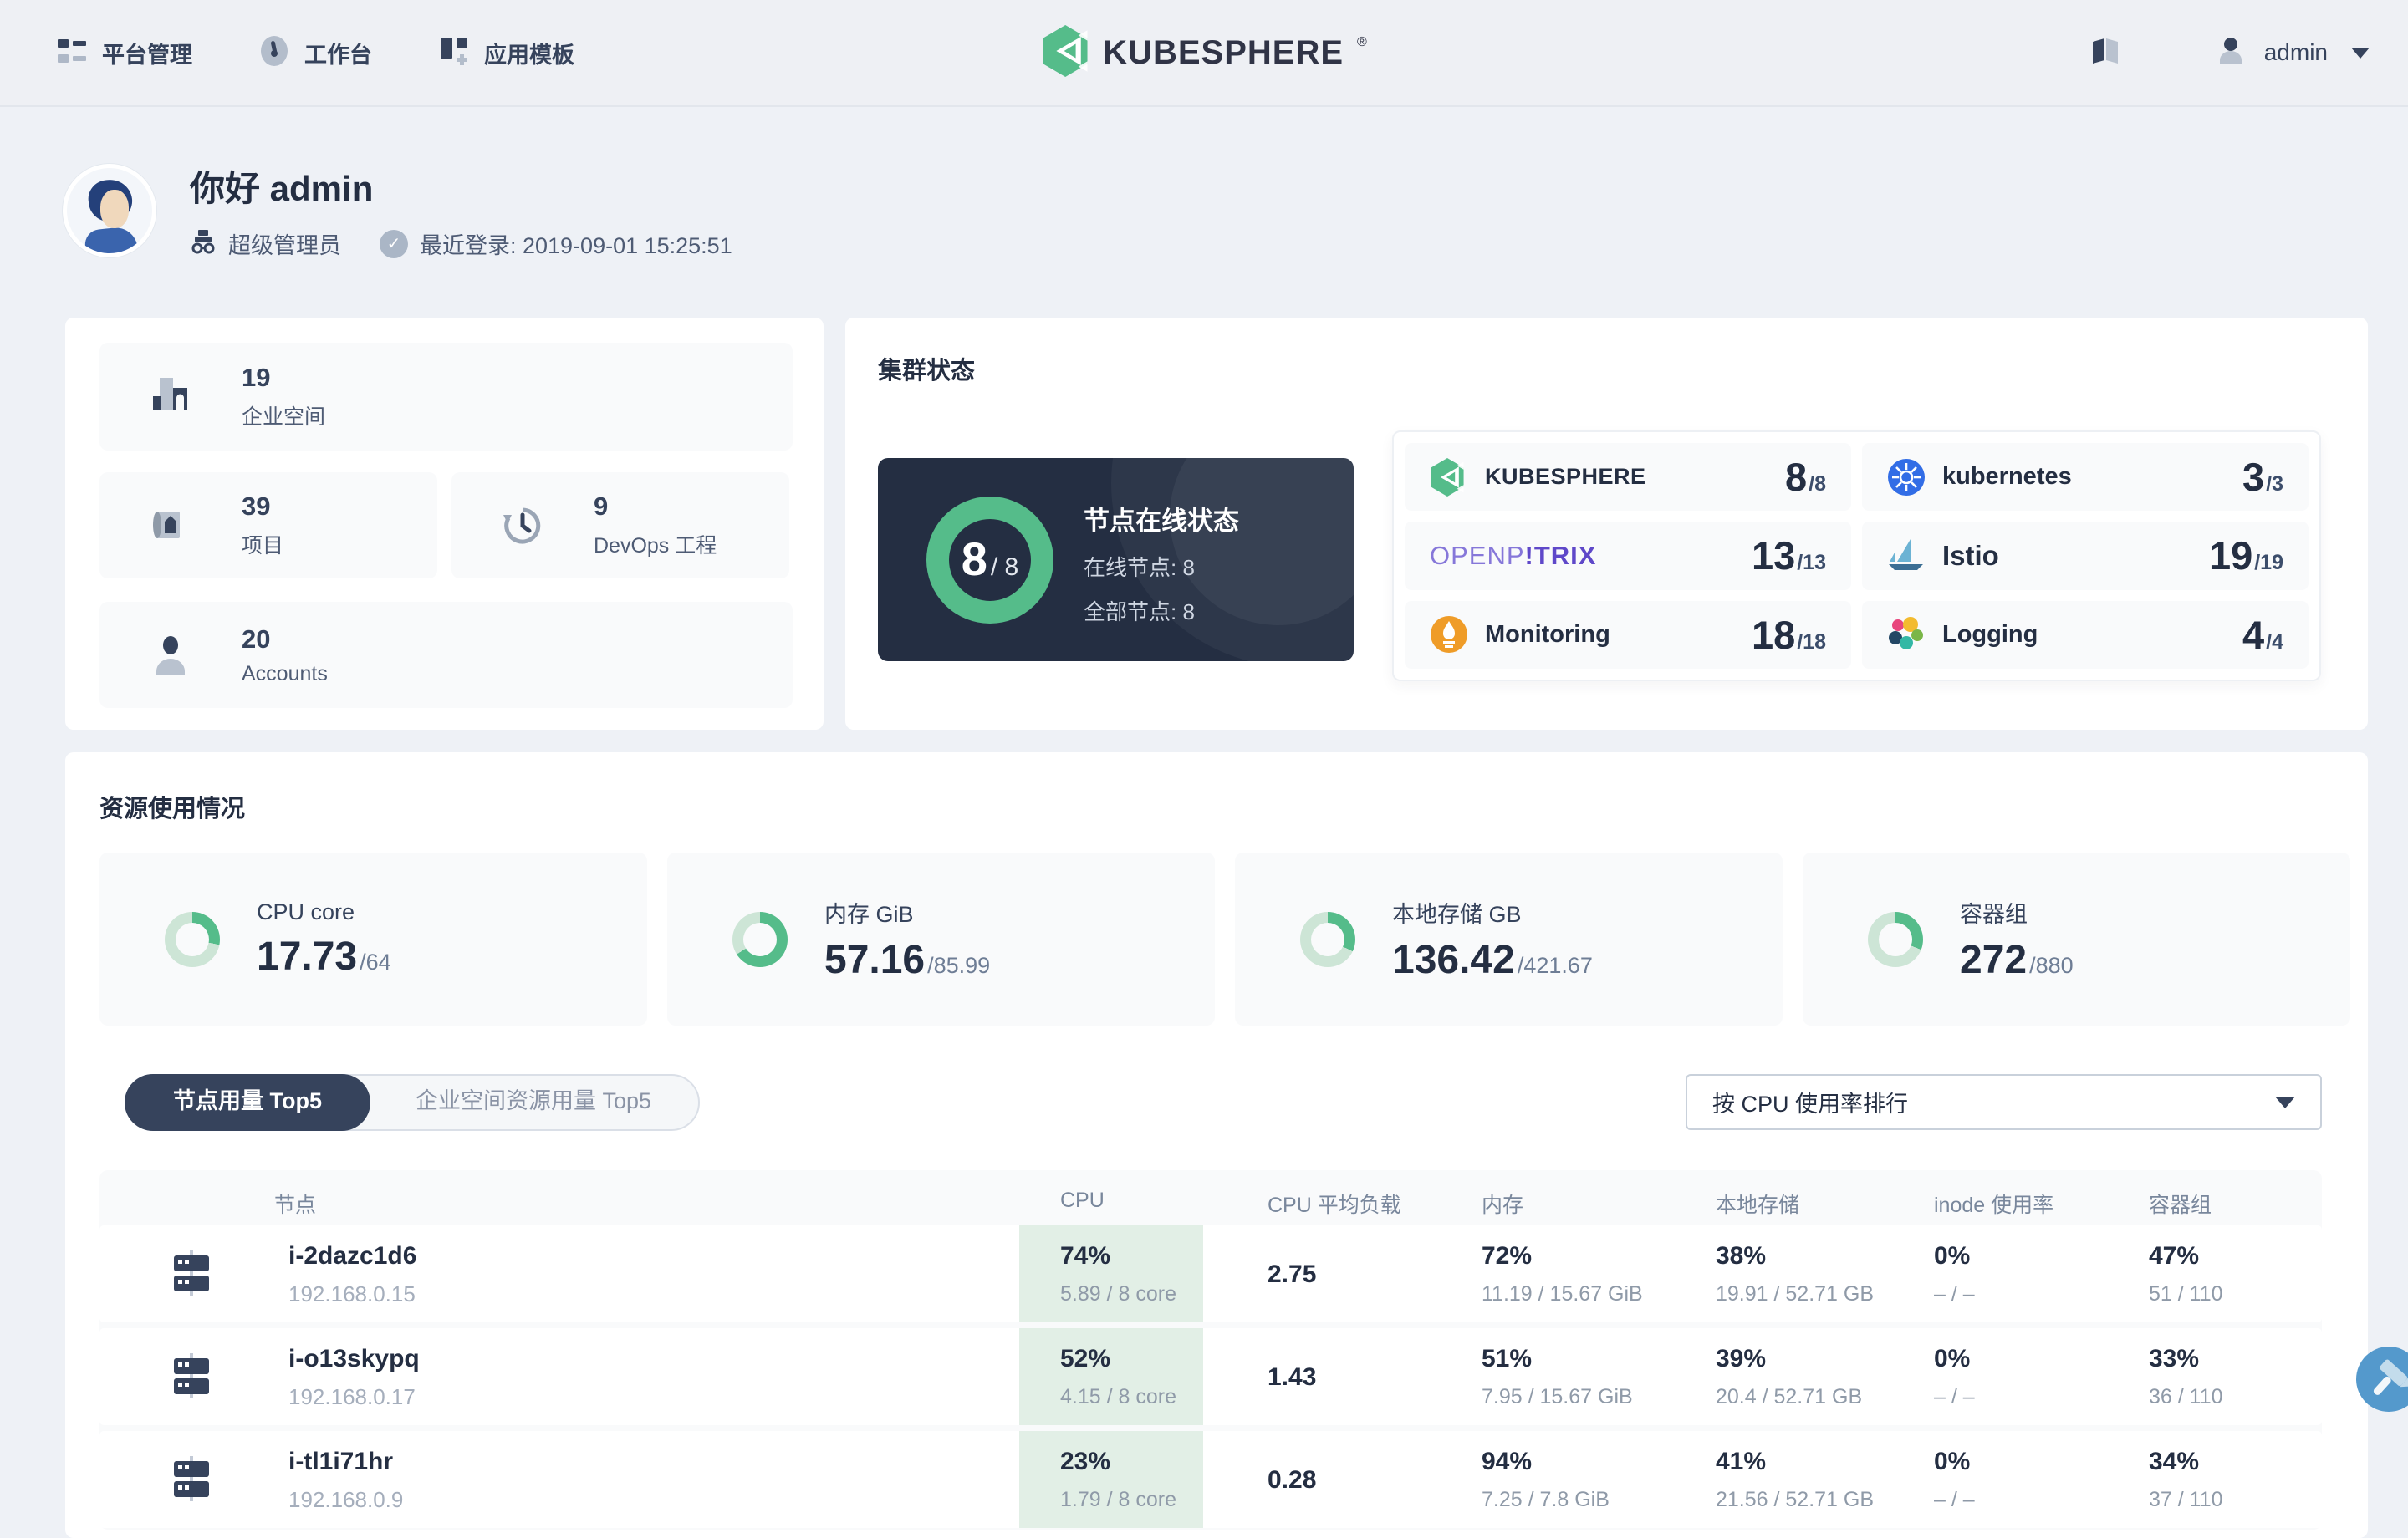 This screenshot has height=1538, width=2408. I want to click on component-name: KUBESPHERE, so click(1566, 477).